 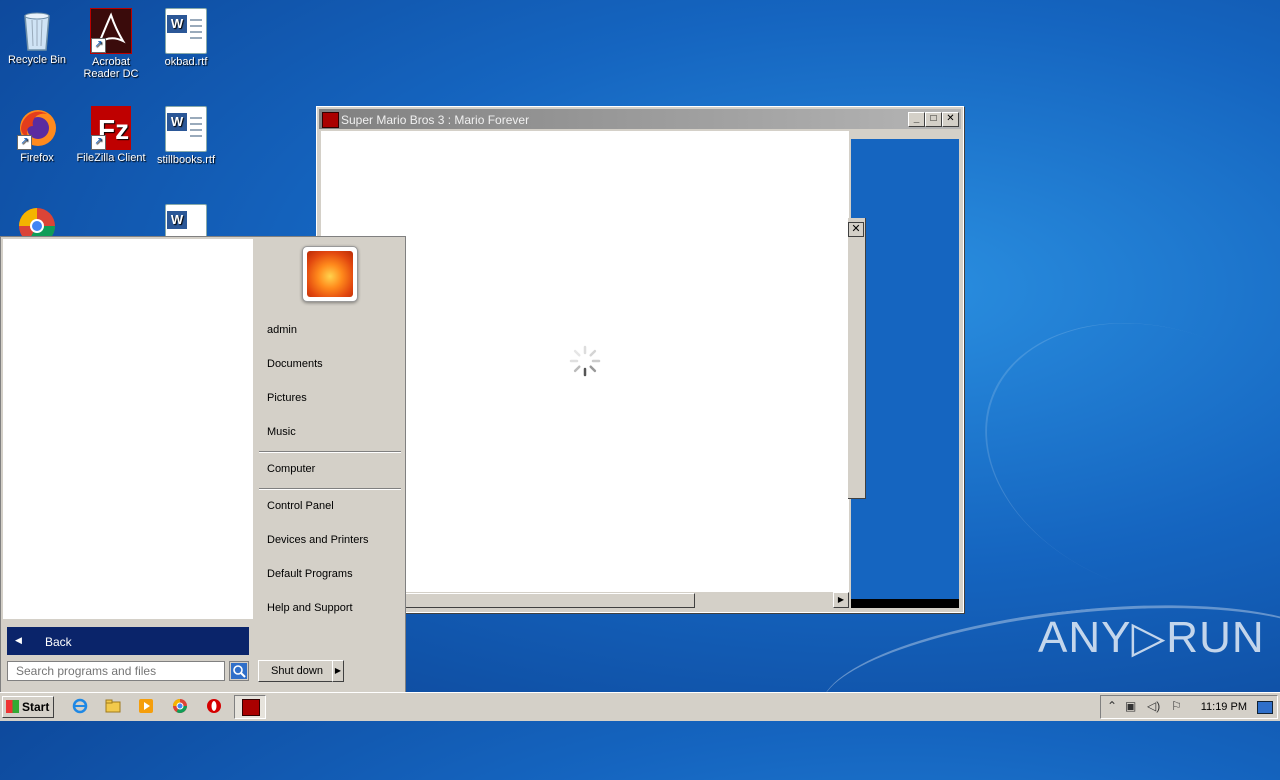 I want to click on window-title: Super Mario Bros 3 : Mario Forever, so click(x=435, y=120).